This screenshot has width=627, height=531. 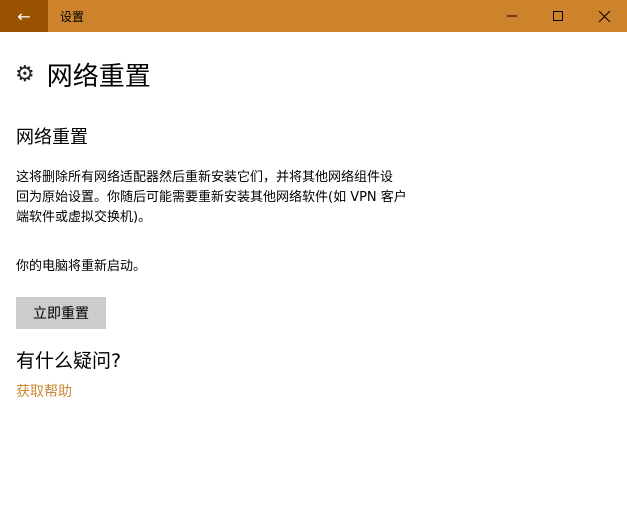 I want to click on maximize-icon, so click(x=558, y=16).